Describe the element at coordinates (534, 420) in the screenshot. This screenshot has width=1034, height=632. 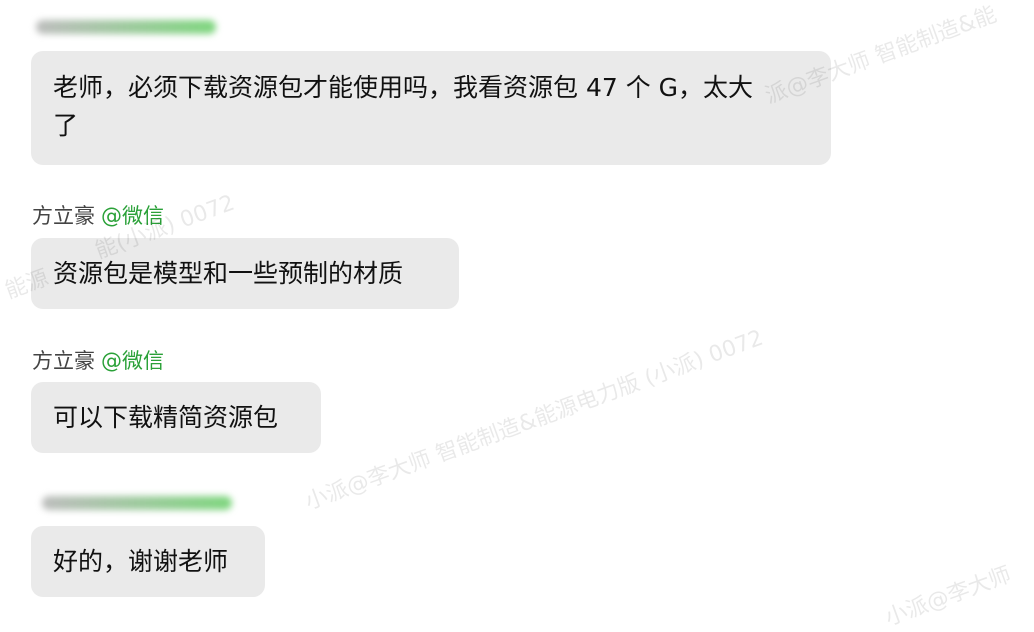
I see `watermark: 小派@李大师 智能制造&能源电力版 (小派) 0072` at that location.